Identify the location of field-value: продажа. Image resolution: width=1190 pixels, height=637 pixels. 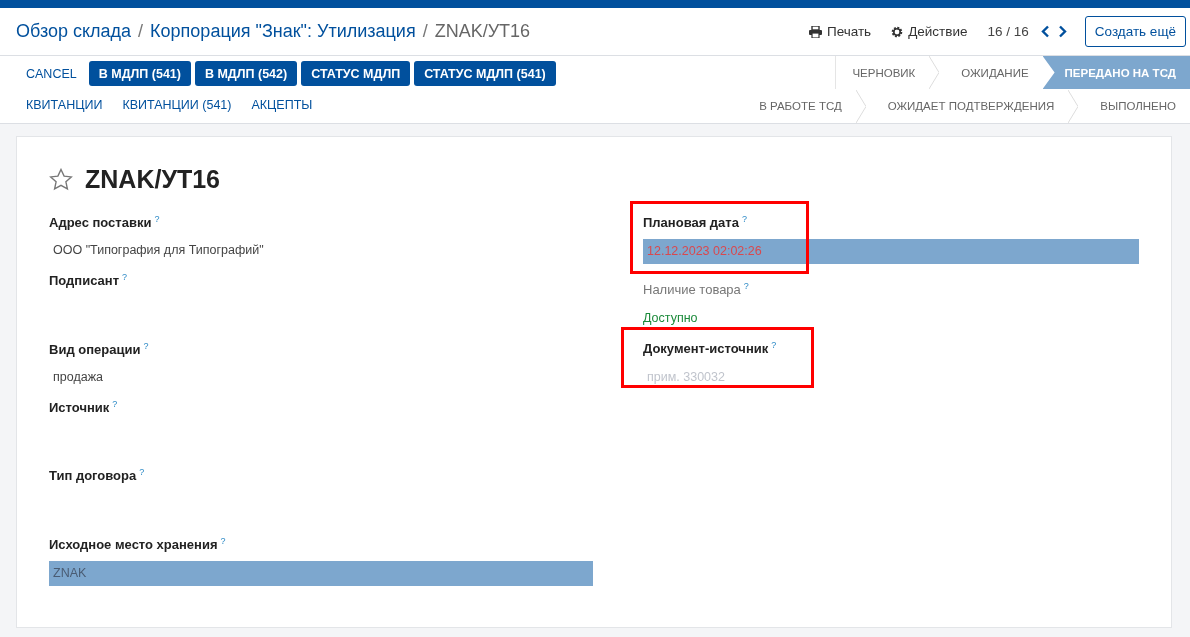
(78, 377).